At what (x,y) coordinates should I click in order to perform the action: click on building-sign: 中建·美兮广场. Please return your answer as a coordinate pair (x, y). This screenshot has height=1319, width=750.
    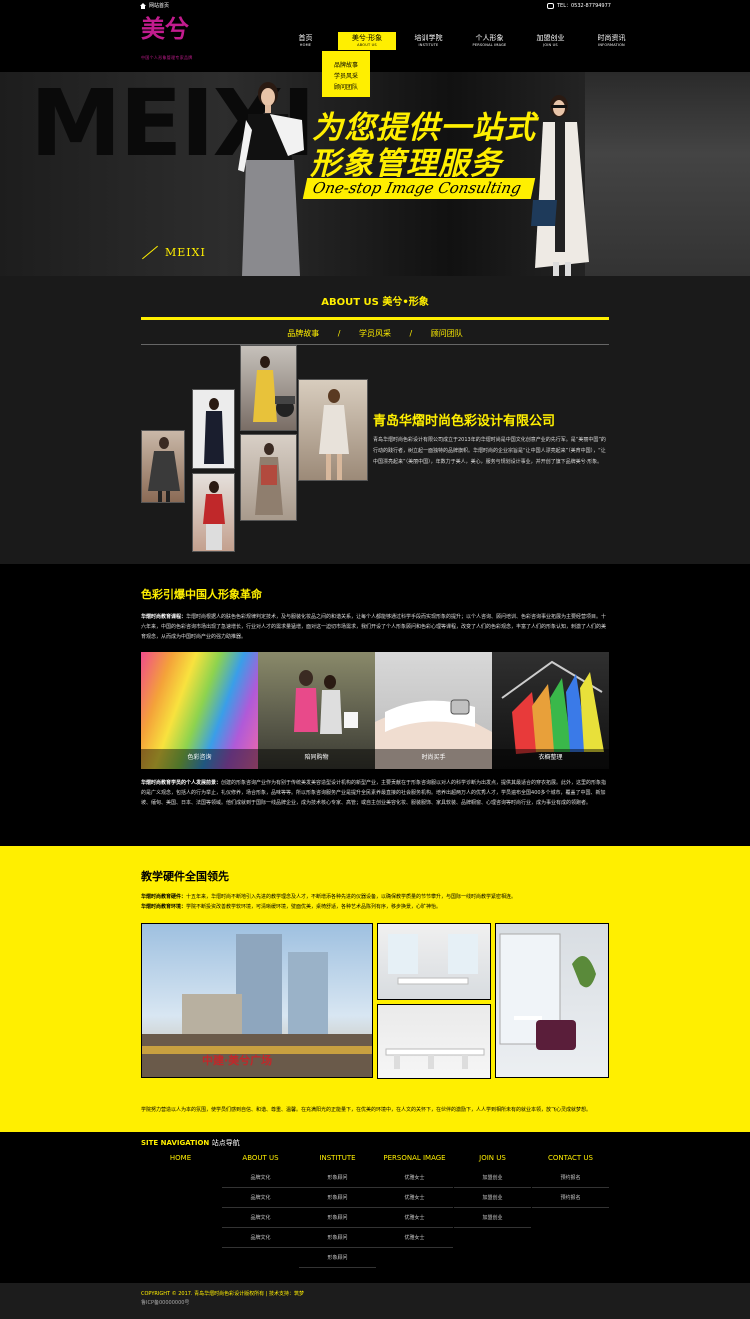
    Looking at the image, I should click on (237, 1060).